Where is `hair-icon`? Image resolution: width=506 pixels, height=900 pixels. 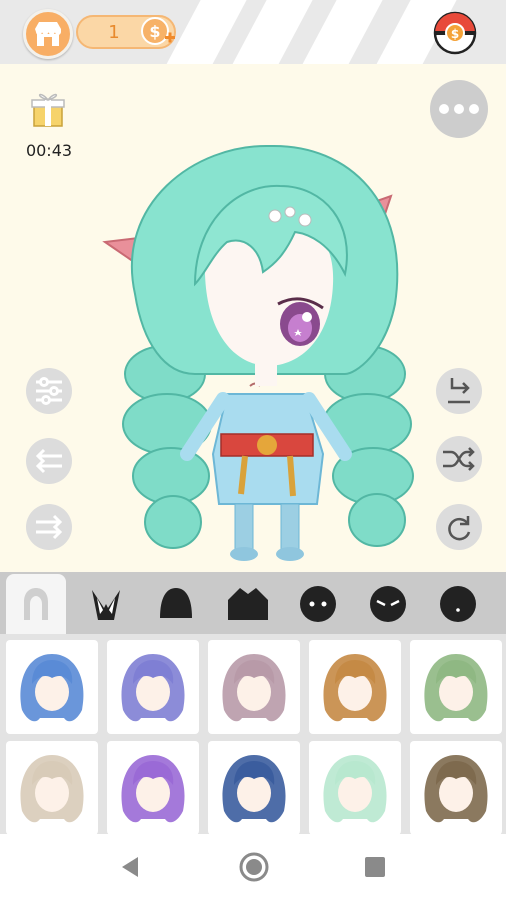
hair-icon is located at coordinates (36, 604).